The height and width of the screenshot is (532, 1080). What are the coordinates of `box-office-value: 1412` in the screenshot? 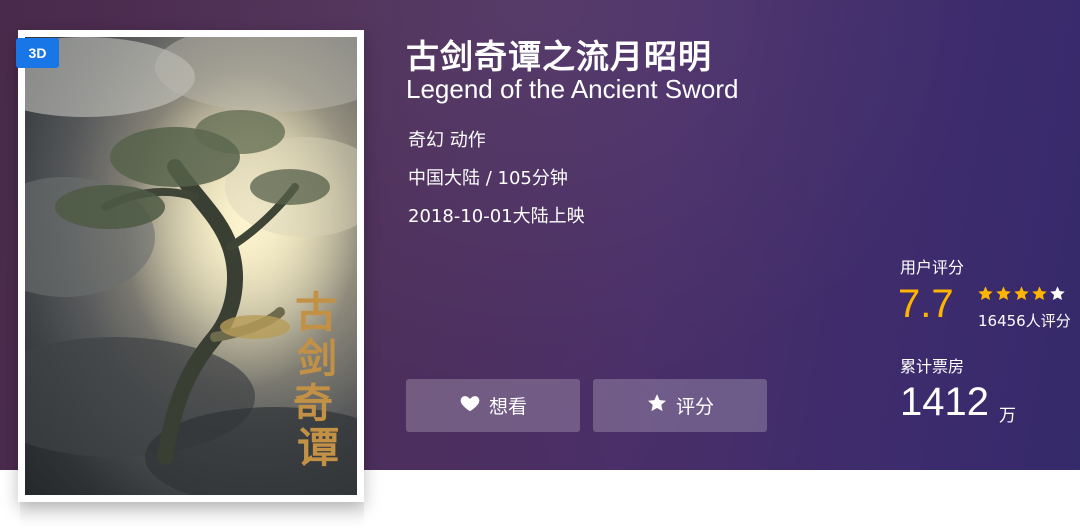 It's located at (944, 402).